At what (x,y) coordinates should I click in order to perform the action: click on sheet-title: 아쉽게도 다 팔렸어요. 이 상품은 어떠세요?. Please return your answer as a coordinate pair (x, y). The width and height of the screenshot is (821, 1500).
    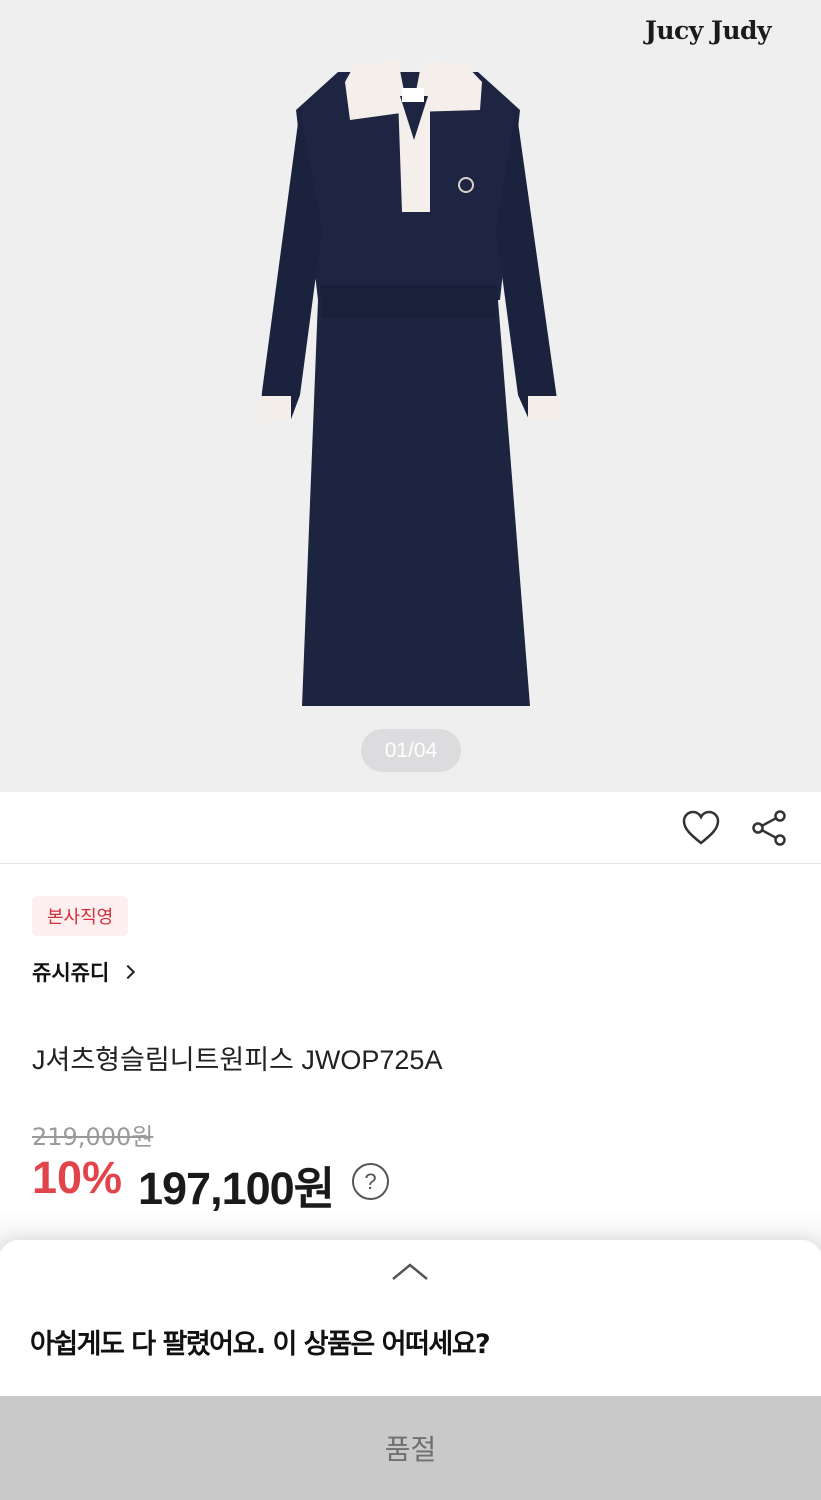
    Looking at the image, I should click on (260, 1344).